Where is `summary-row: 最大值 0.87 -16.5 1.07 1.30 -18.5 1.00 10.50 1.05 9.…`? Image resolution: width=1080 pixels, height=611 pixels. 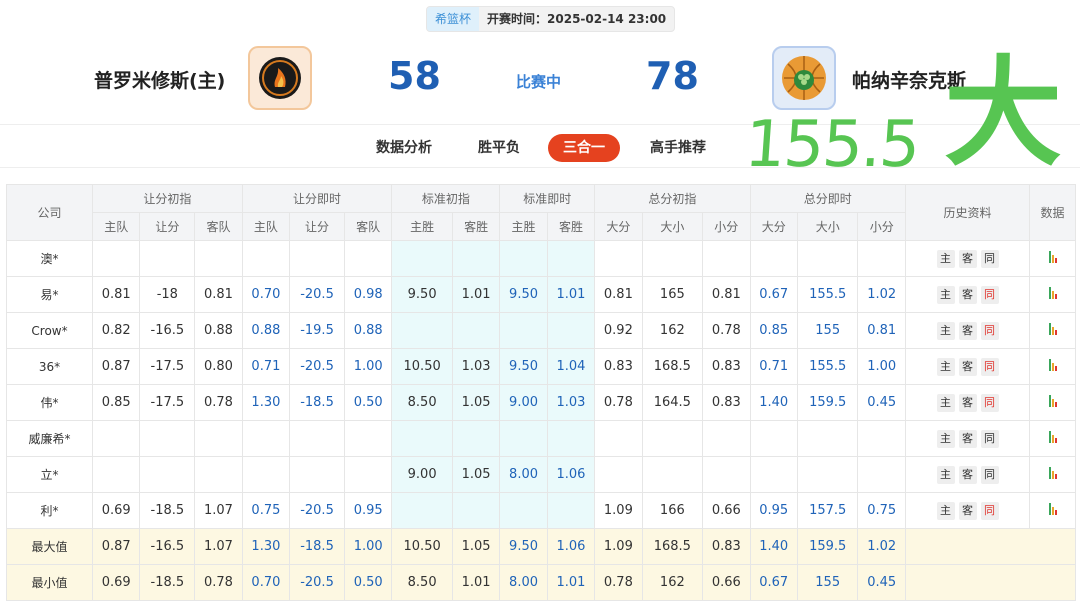 summary-row: 最大值 0.87 -16.5 1.07 1.30 -18.5 1.00 10.50 1.05 9.… is located at coordinates (541, 546).